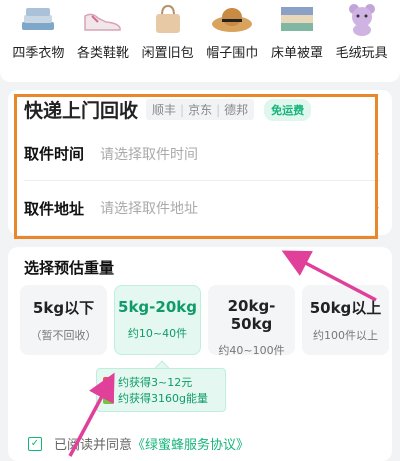  I want to click on weight-option-sub: 约10~40件, so click(157, 333).